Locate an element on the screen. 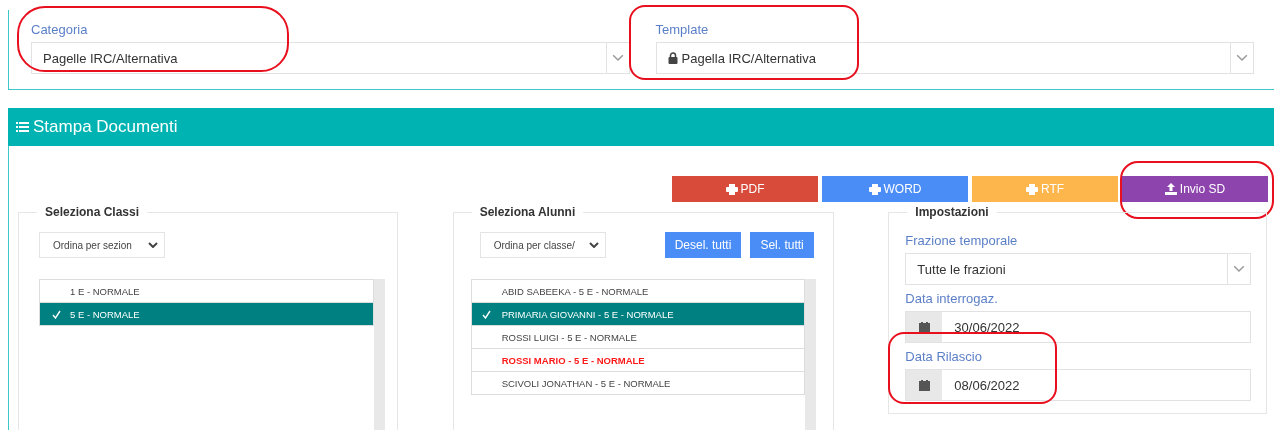 The height and width of the screenshot is (430, 1274). dropdown: Tutte le frazioni is located at coordinates (1078, 269).